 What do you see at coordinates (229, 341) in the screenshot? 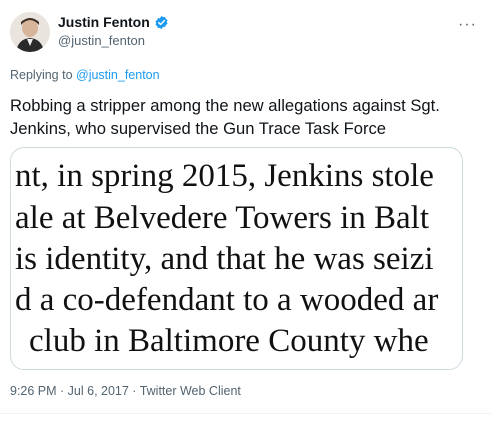
I see `media-line-5: club in Baltimore County whe` at bounding box center [229, 341].